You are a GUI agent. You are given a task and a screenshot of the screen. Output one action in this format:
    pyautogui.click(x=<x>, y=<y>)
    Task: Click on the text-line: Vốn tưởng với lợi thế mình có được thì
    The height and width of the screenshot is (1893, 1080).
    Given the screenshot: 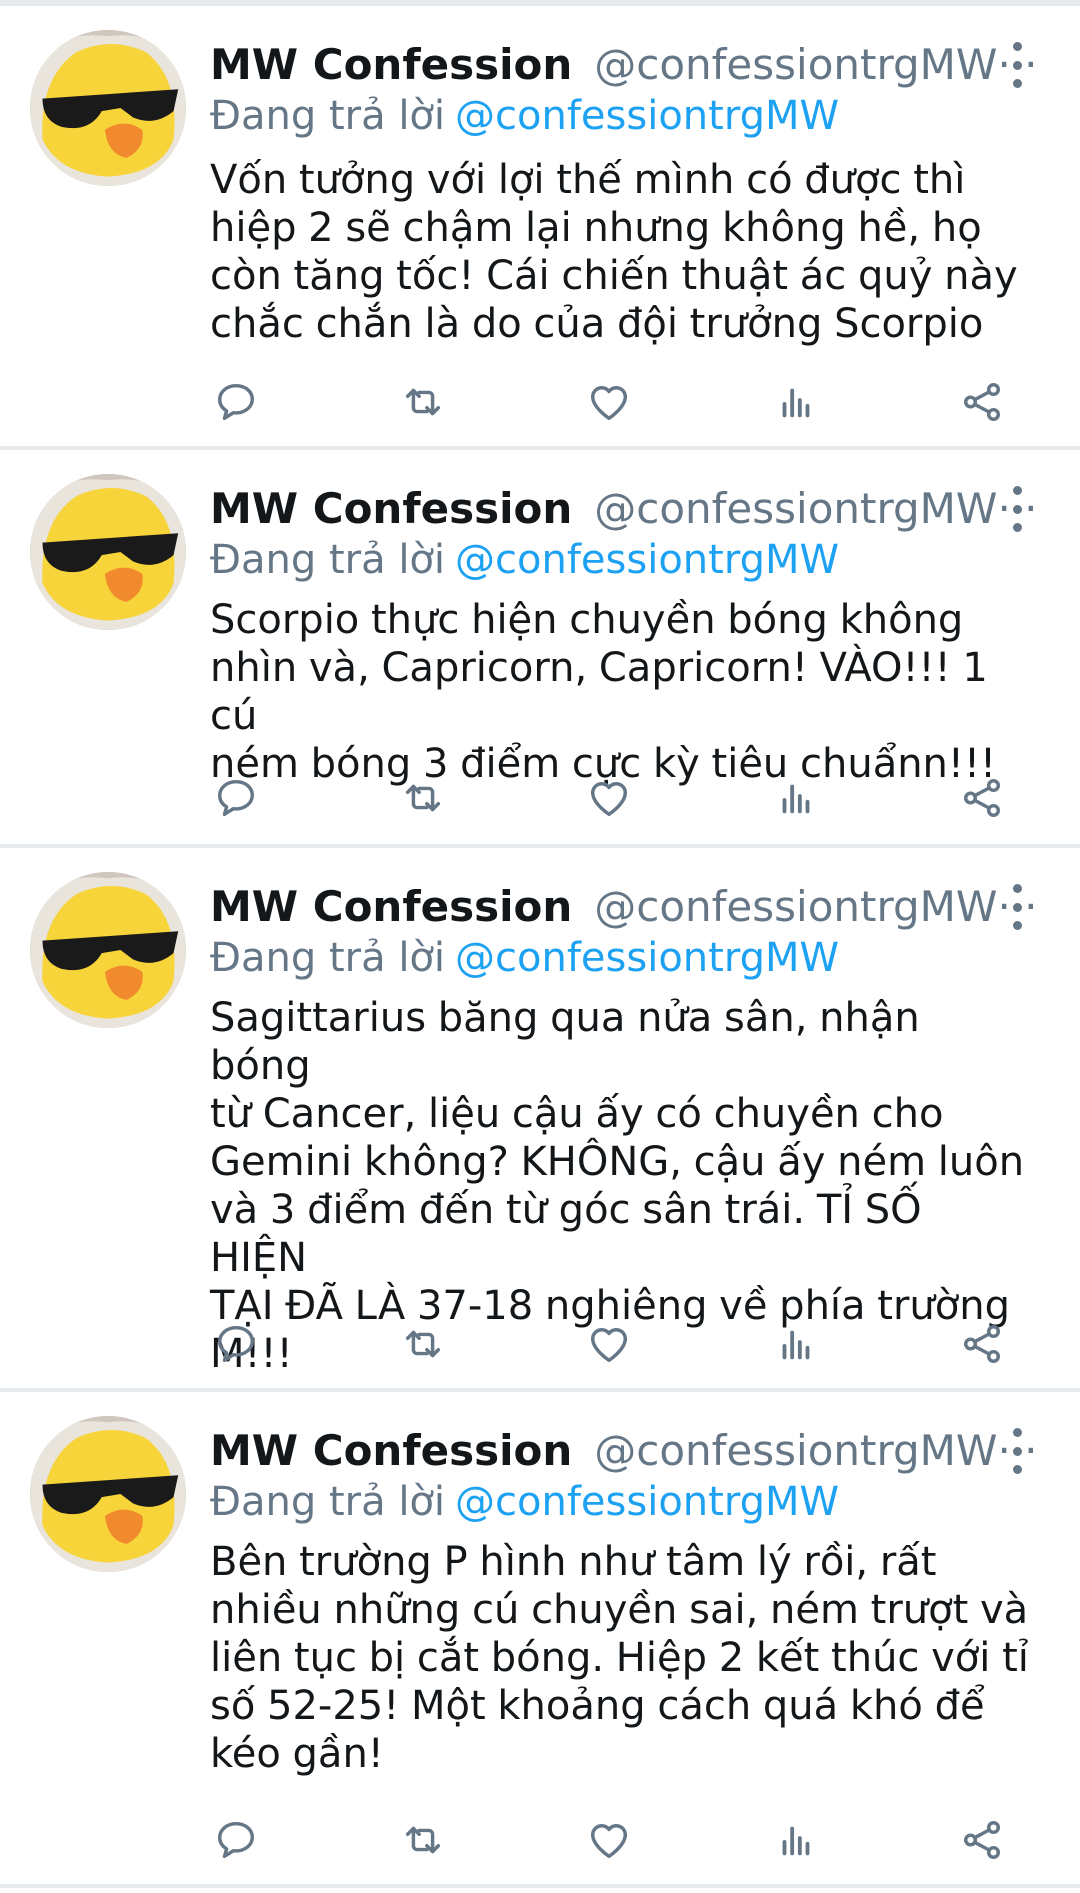 What is the action you would take?
    pyautogui.click(x=588, y=180)
    